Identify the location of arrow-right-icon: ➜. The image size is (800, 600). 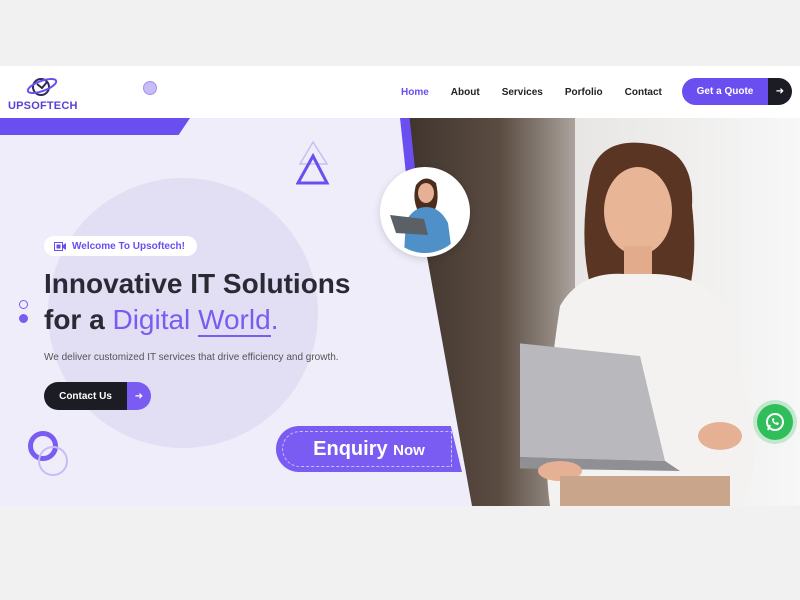
(780, 91).